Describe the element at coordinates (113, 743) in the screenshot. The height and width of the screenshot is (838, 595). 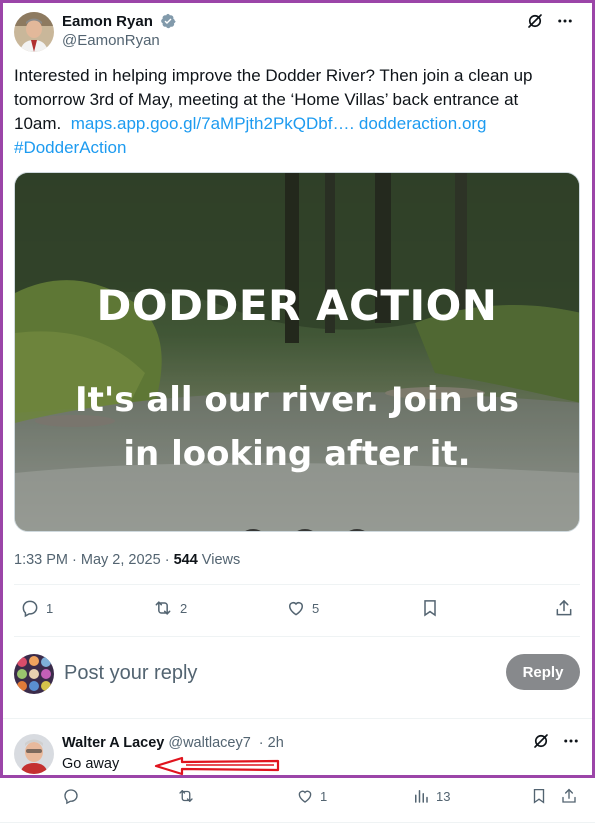
I see `reply-author-name: Walter A Lacey` at that location.